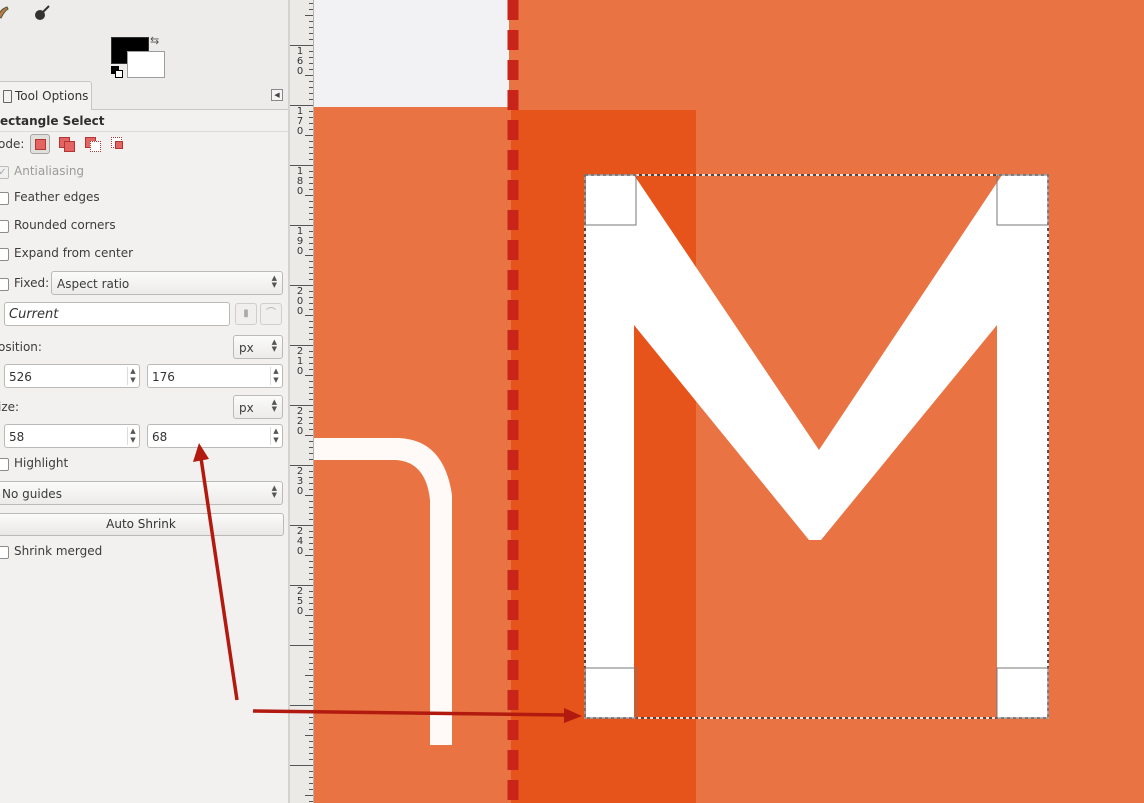 This screenshot has width=1144, height=803. I want to click on mode-replace-button, so click(40, 144).